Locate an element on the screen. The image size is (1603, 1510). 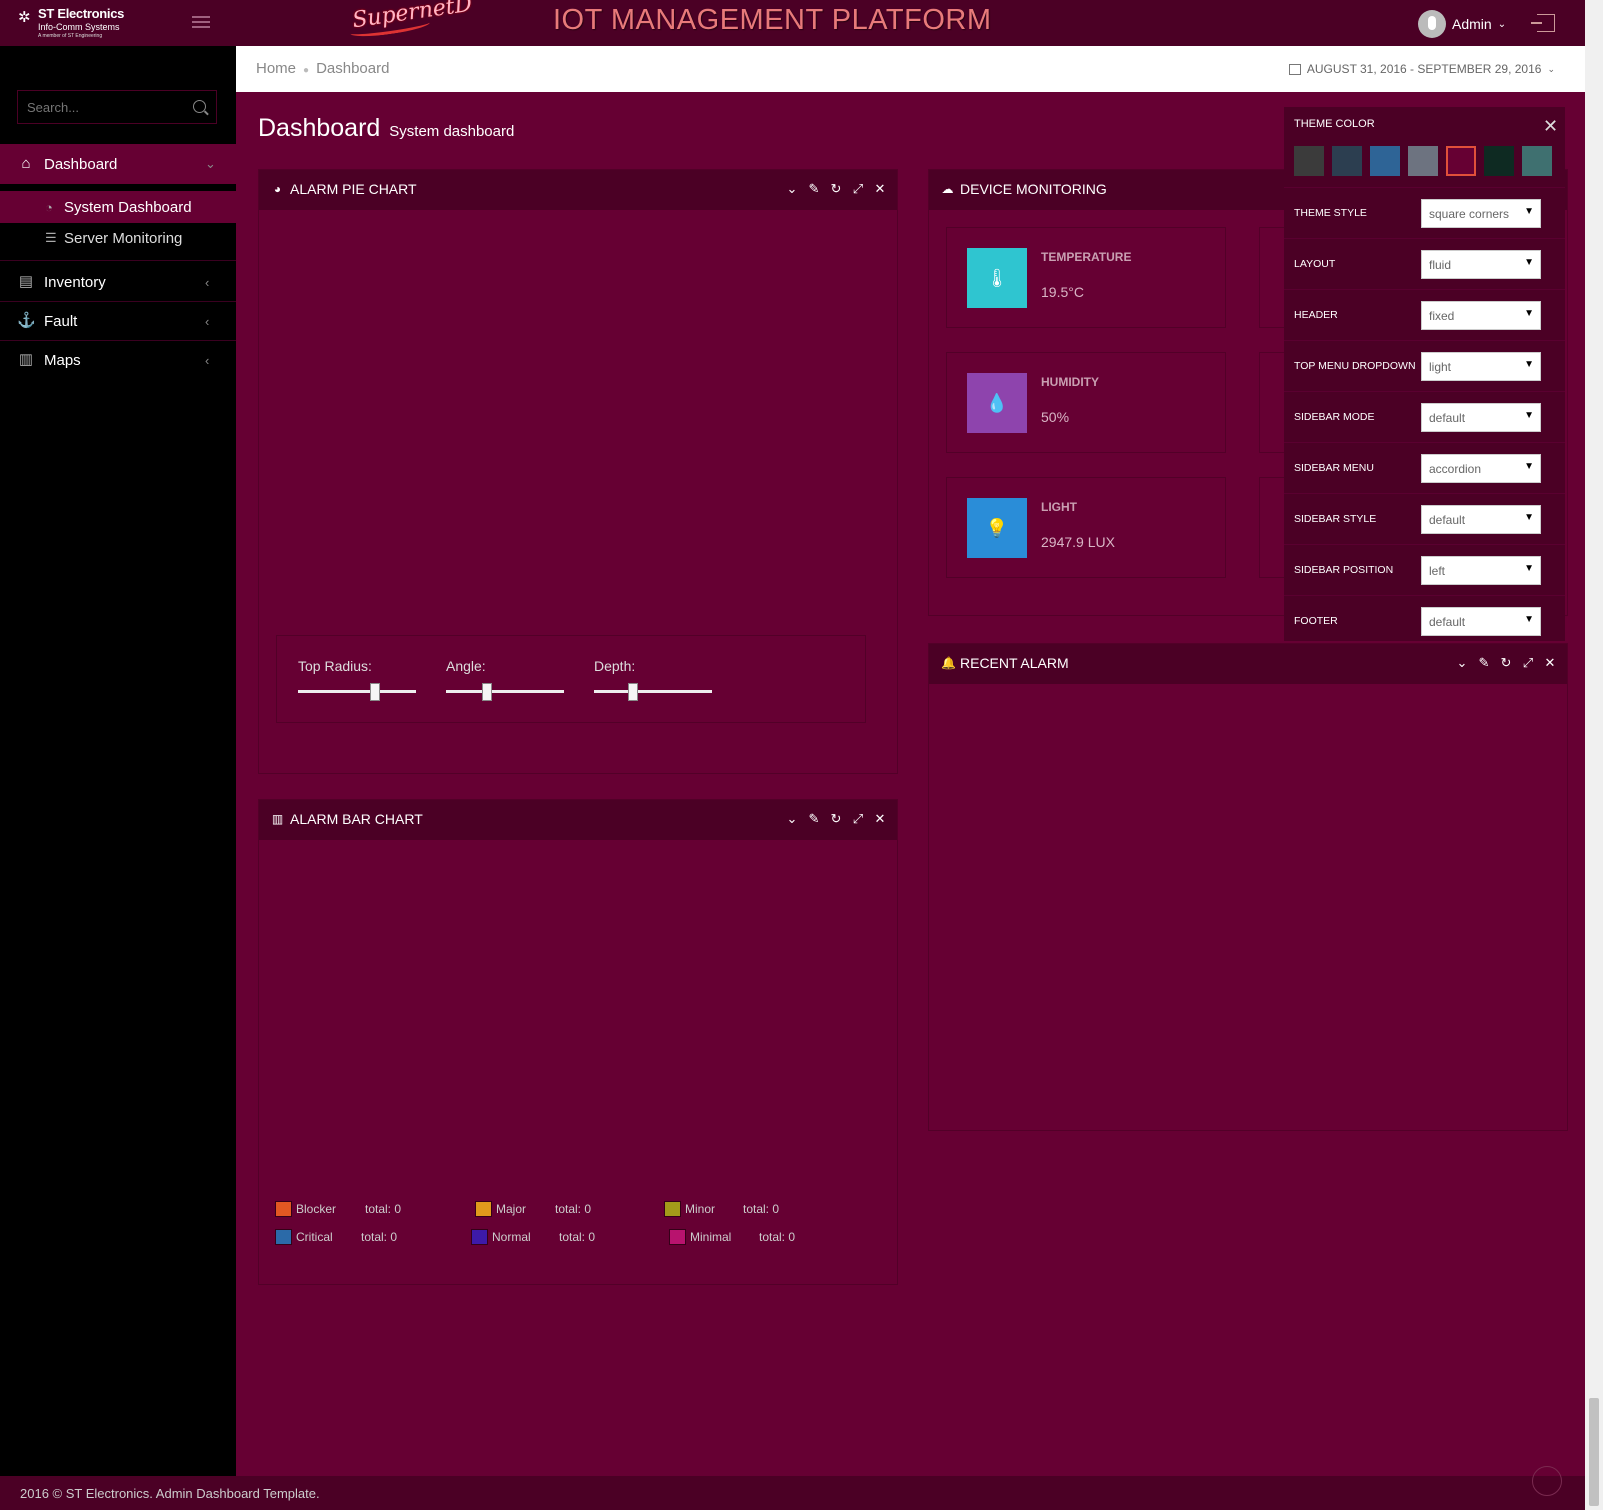
legend-item: Blocker total: 0 is located at coordinates (338, 1209).